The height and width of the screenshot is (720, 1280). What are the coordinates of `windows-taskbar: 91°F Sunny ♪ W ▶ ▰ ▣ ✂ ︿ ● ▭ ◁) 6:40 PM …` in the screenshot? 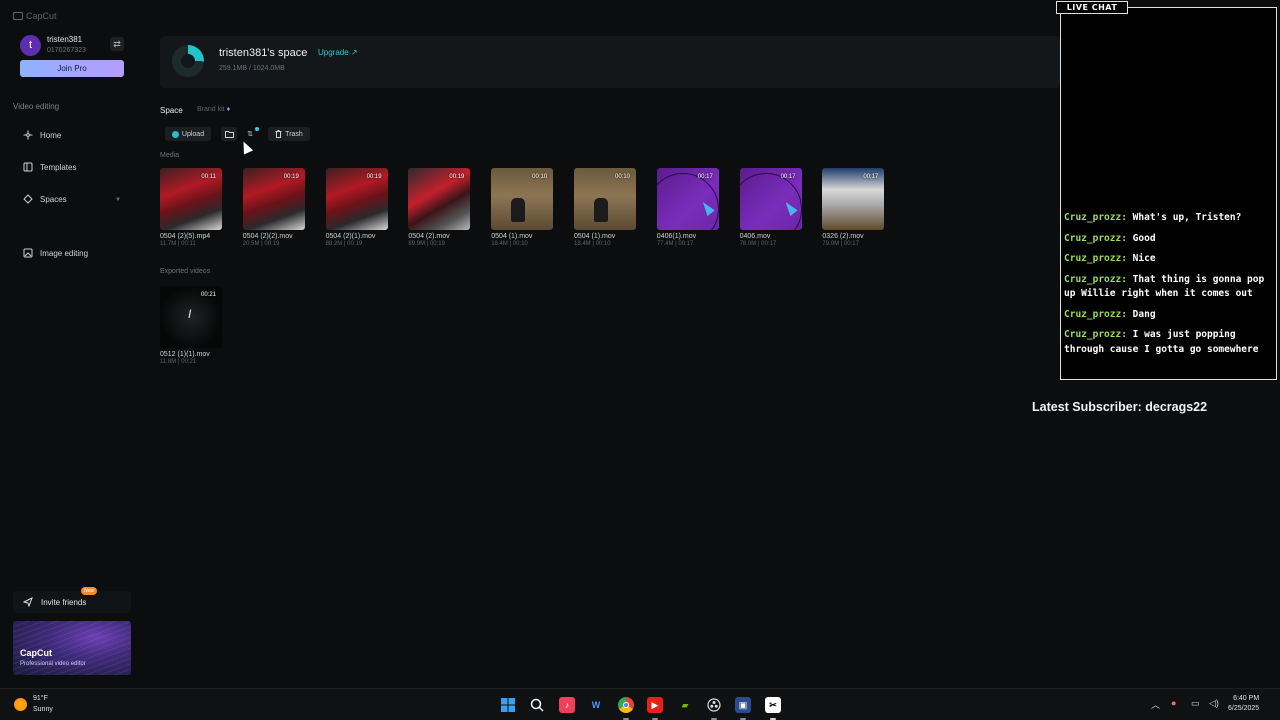 It's located at (640, 704).